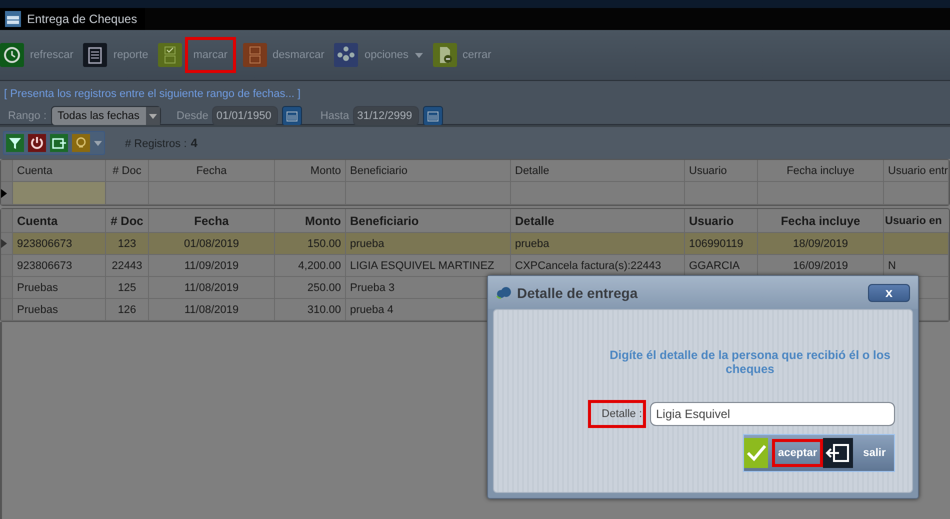 Image resolution: width=950 pixels, height=519 pixels. Describe the element at coordinates (310, 309) in the screenshot. I see `table-cell: 310.00` at that location.